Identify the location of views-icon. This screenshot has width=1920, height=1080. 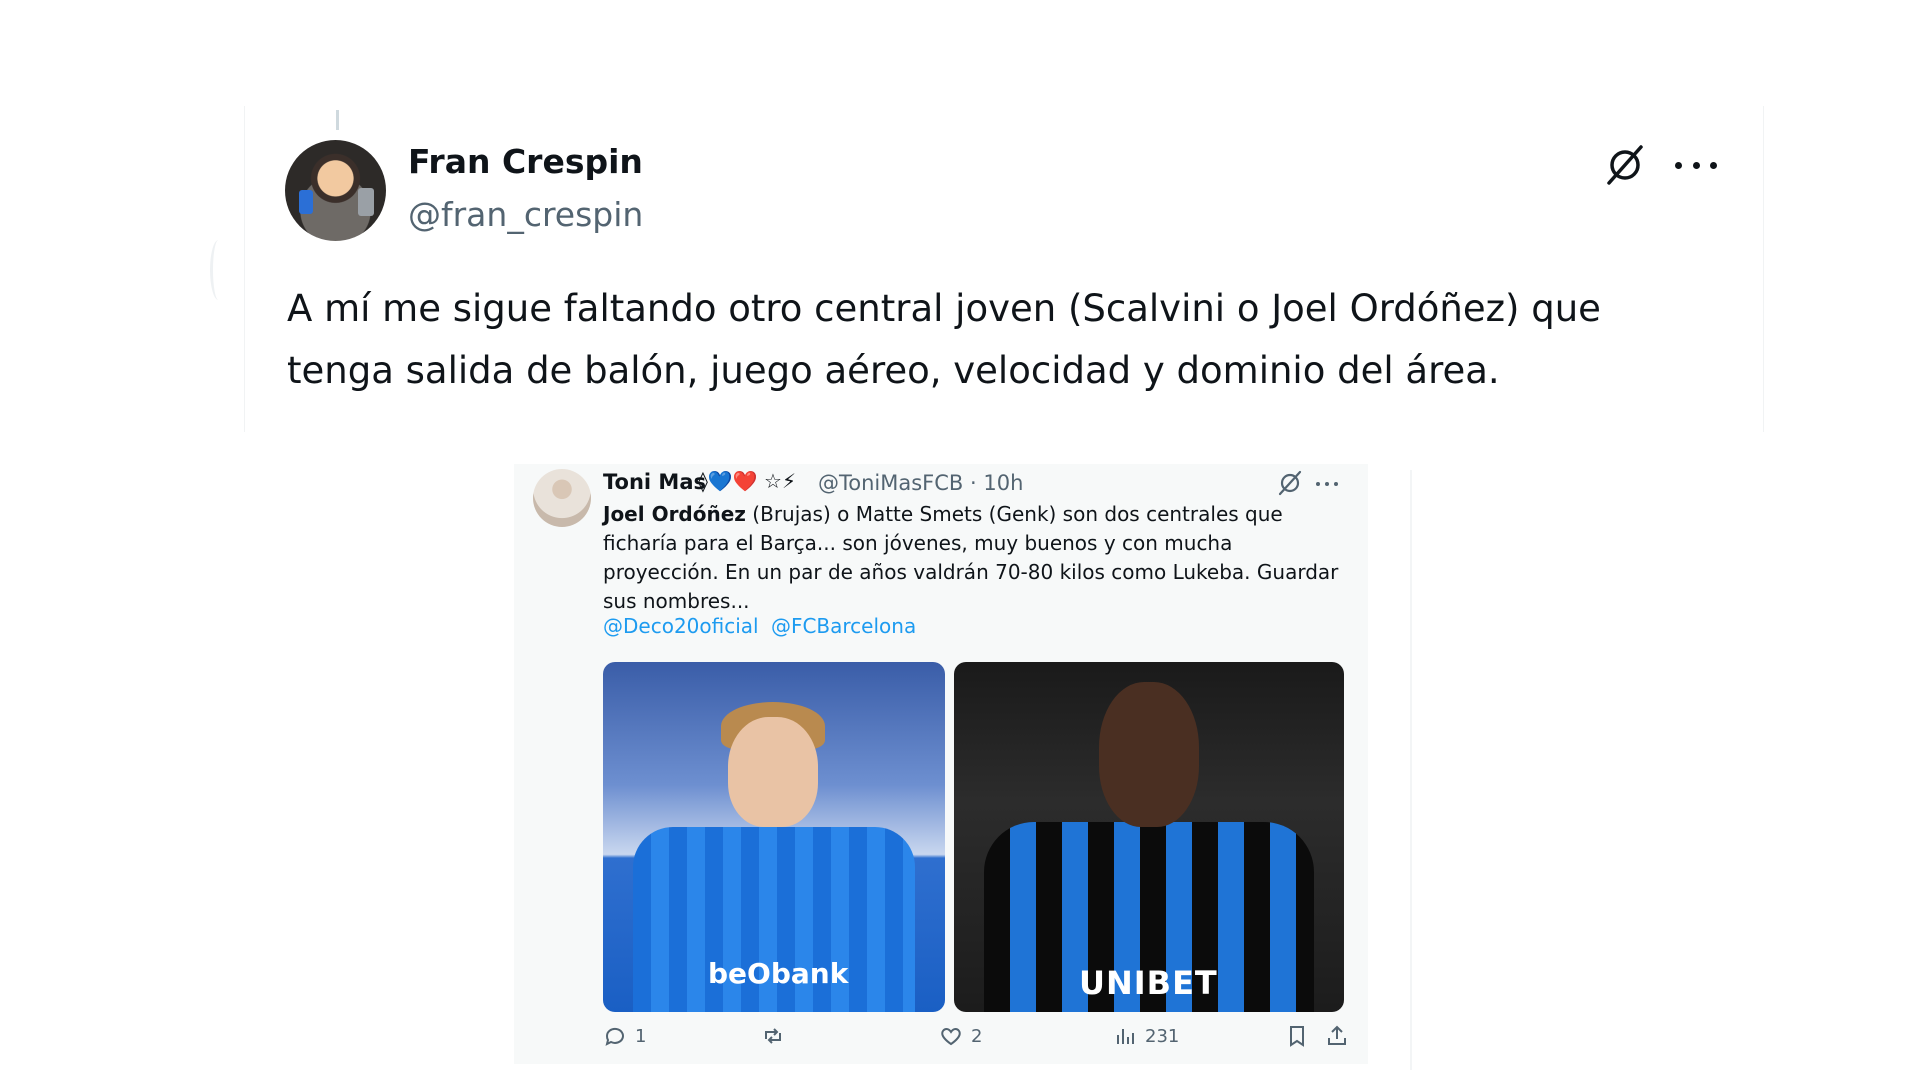
(1125, 1036).